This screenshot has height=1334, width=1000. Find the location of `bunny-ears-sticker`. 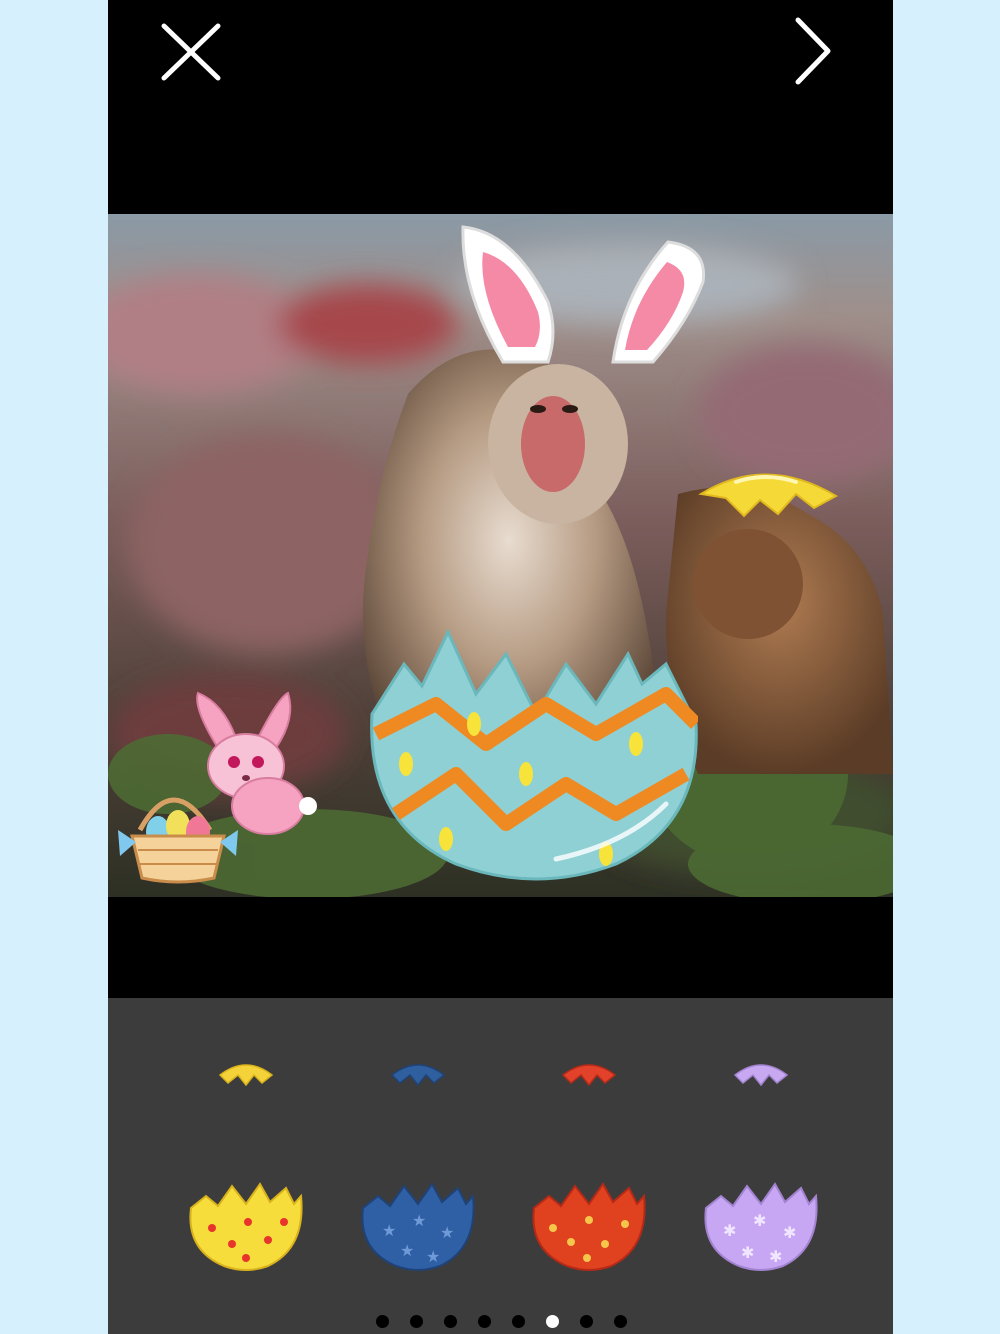

bunny-ears-sticker is located at coordinates (580, 297).